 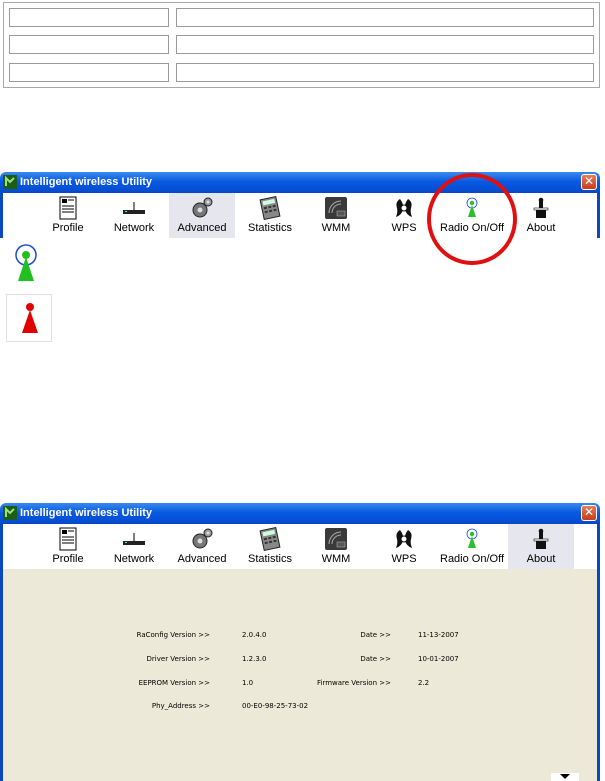 What do you see at coordinates (300, 513) in the screenshot?
I see `title-bar: Intelligent wireless Utility ✕` at bounding box center [300, 513].